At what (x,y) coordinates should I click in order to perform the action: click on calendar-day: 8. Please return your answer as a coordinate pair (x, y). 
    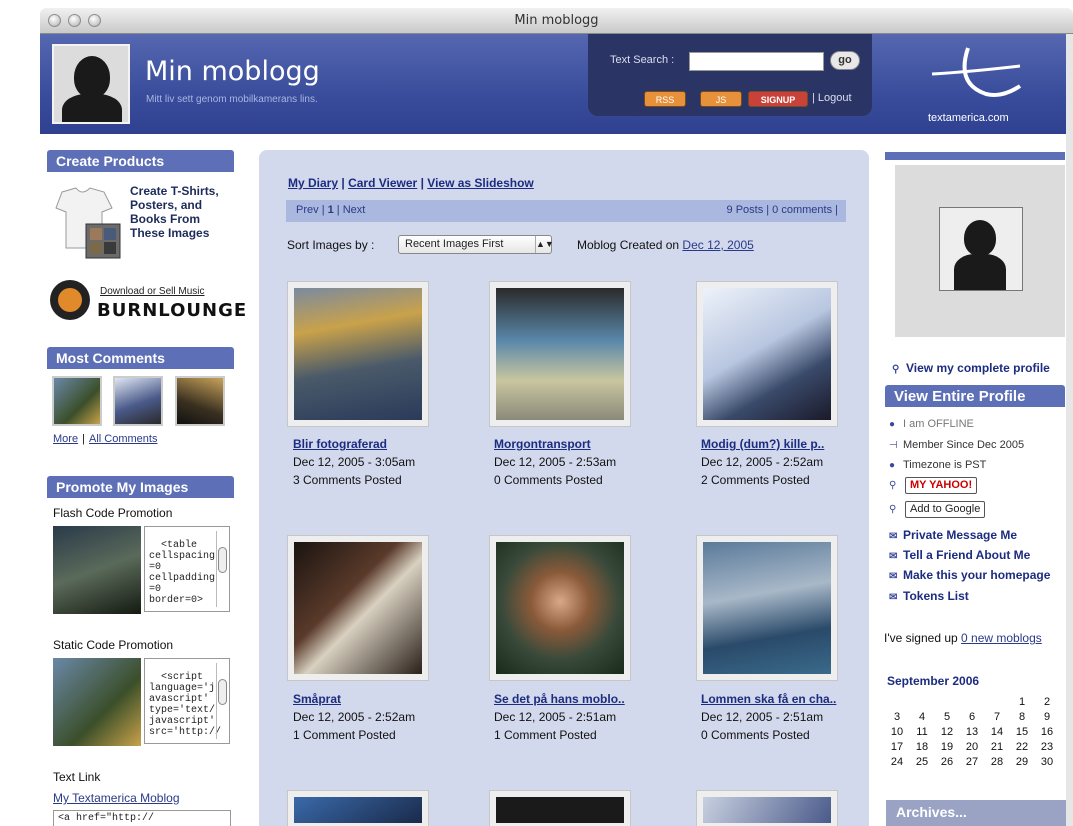
    Looking at the image, I should click on (1022, 717).